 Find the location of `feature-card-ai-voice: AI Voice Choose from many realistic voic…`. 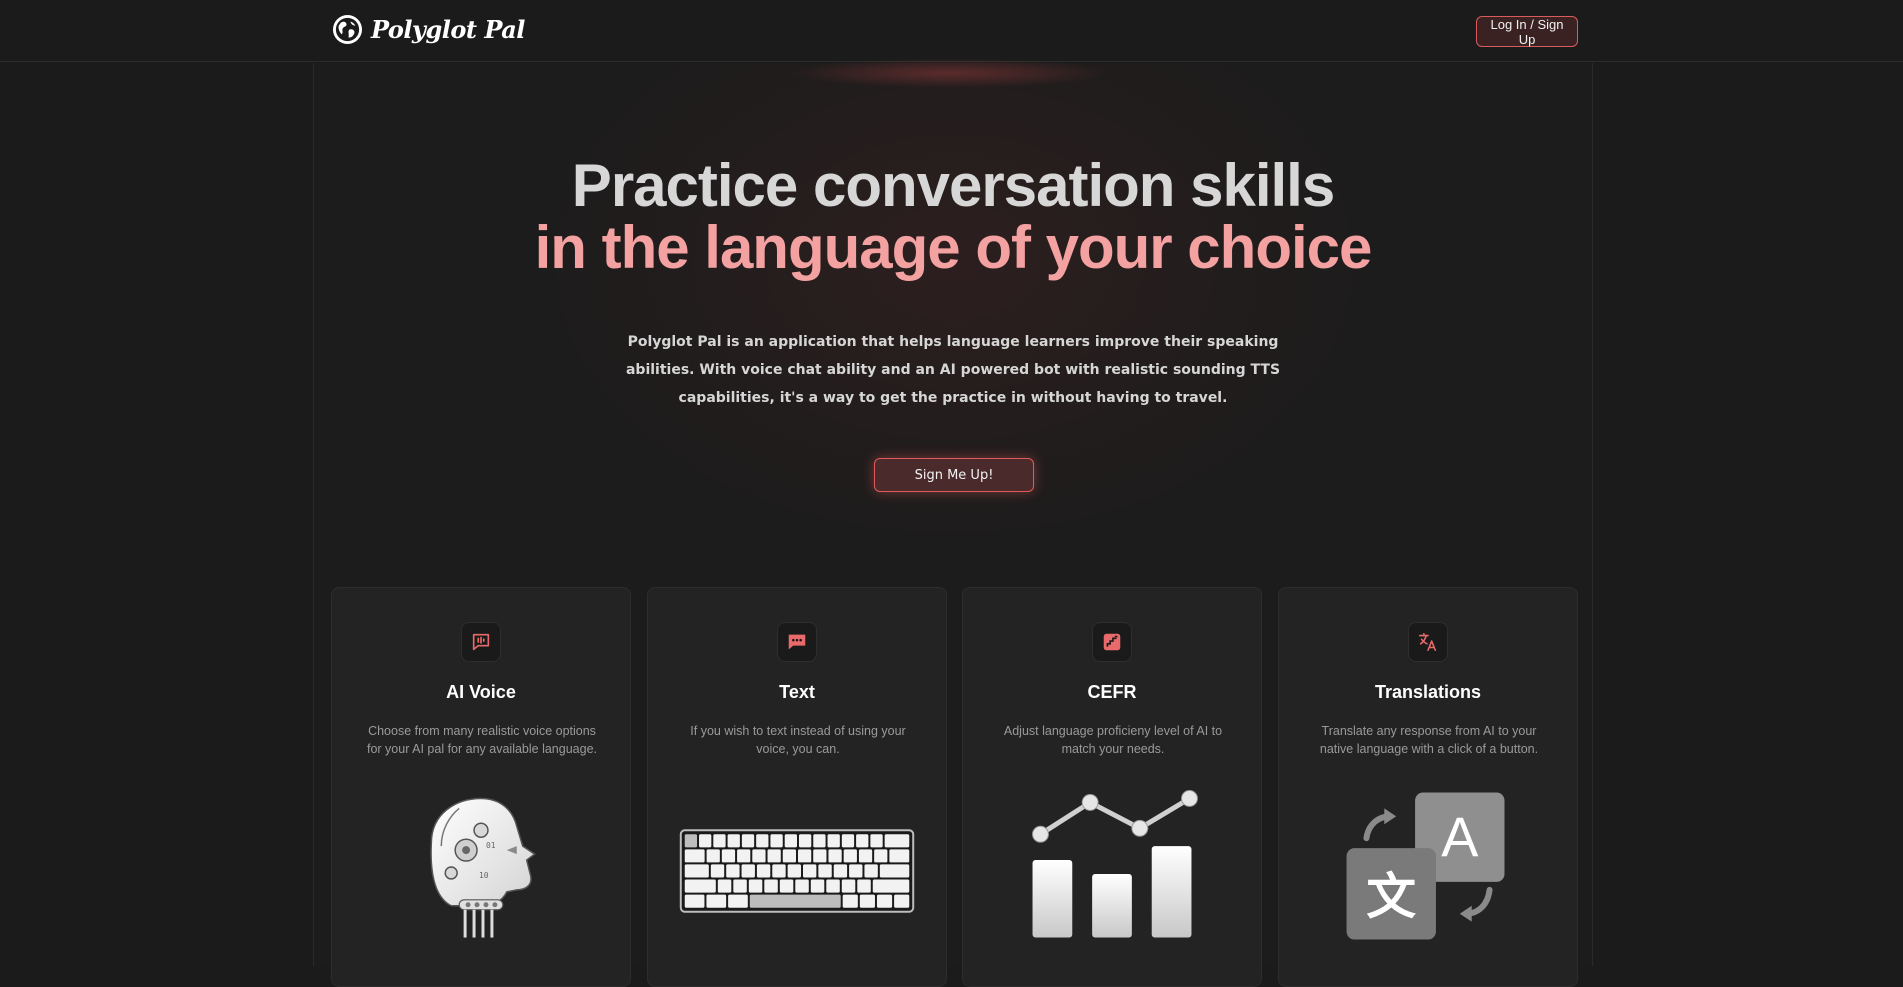

feature-card-ai-voice: AI Voice Choose from many realistic voic… is located at coordinates (481, 787).